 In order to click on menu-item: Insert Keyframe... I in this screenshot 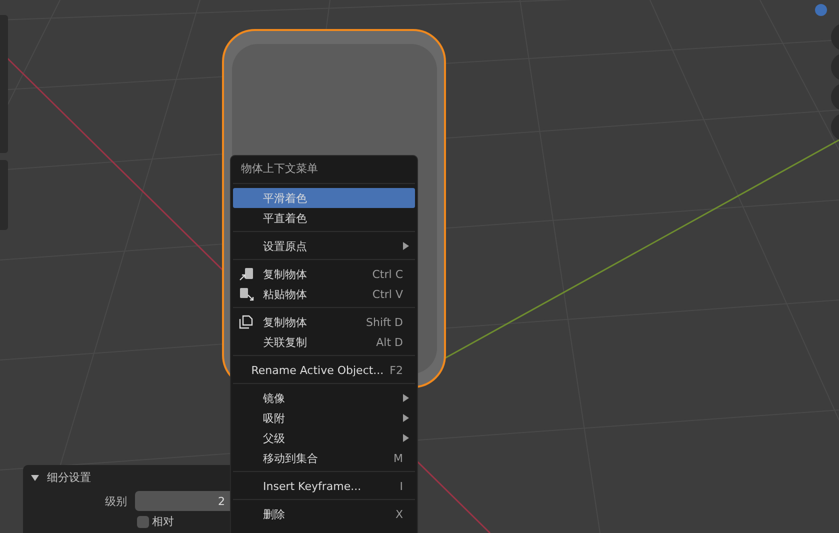, I will do `click(324, 486)`.